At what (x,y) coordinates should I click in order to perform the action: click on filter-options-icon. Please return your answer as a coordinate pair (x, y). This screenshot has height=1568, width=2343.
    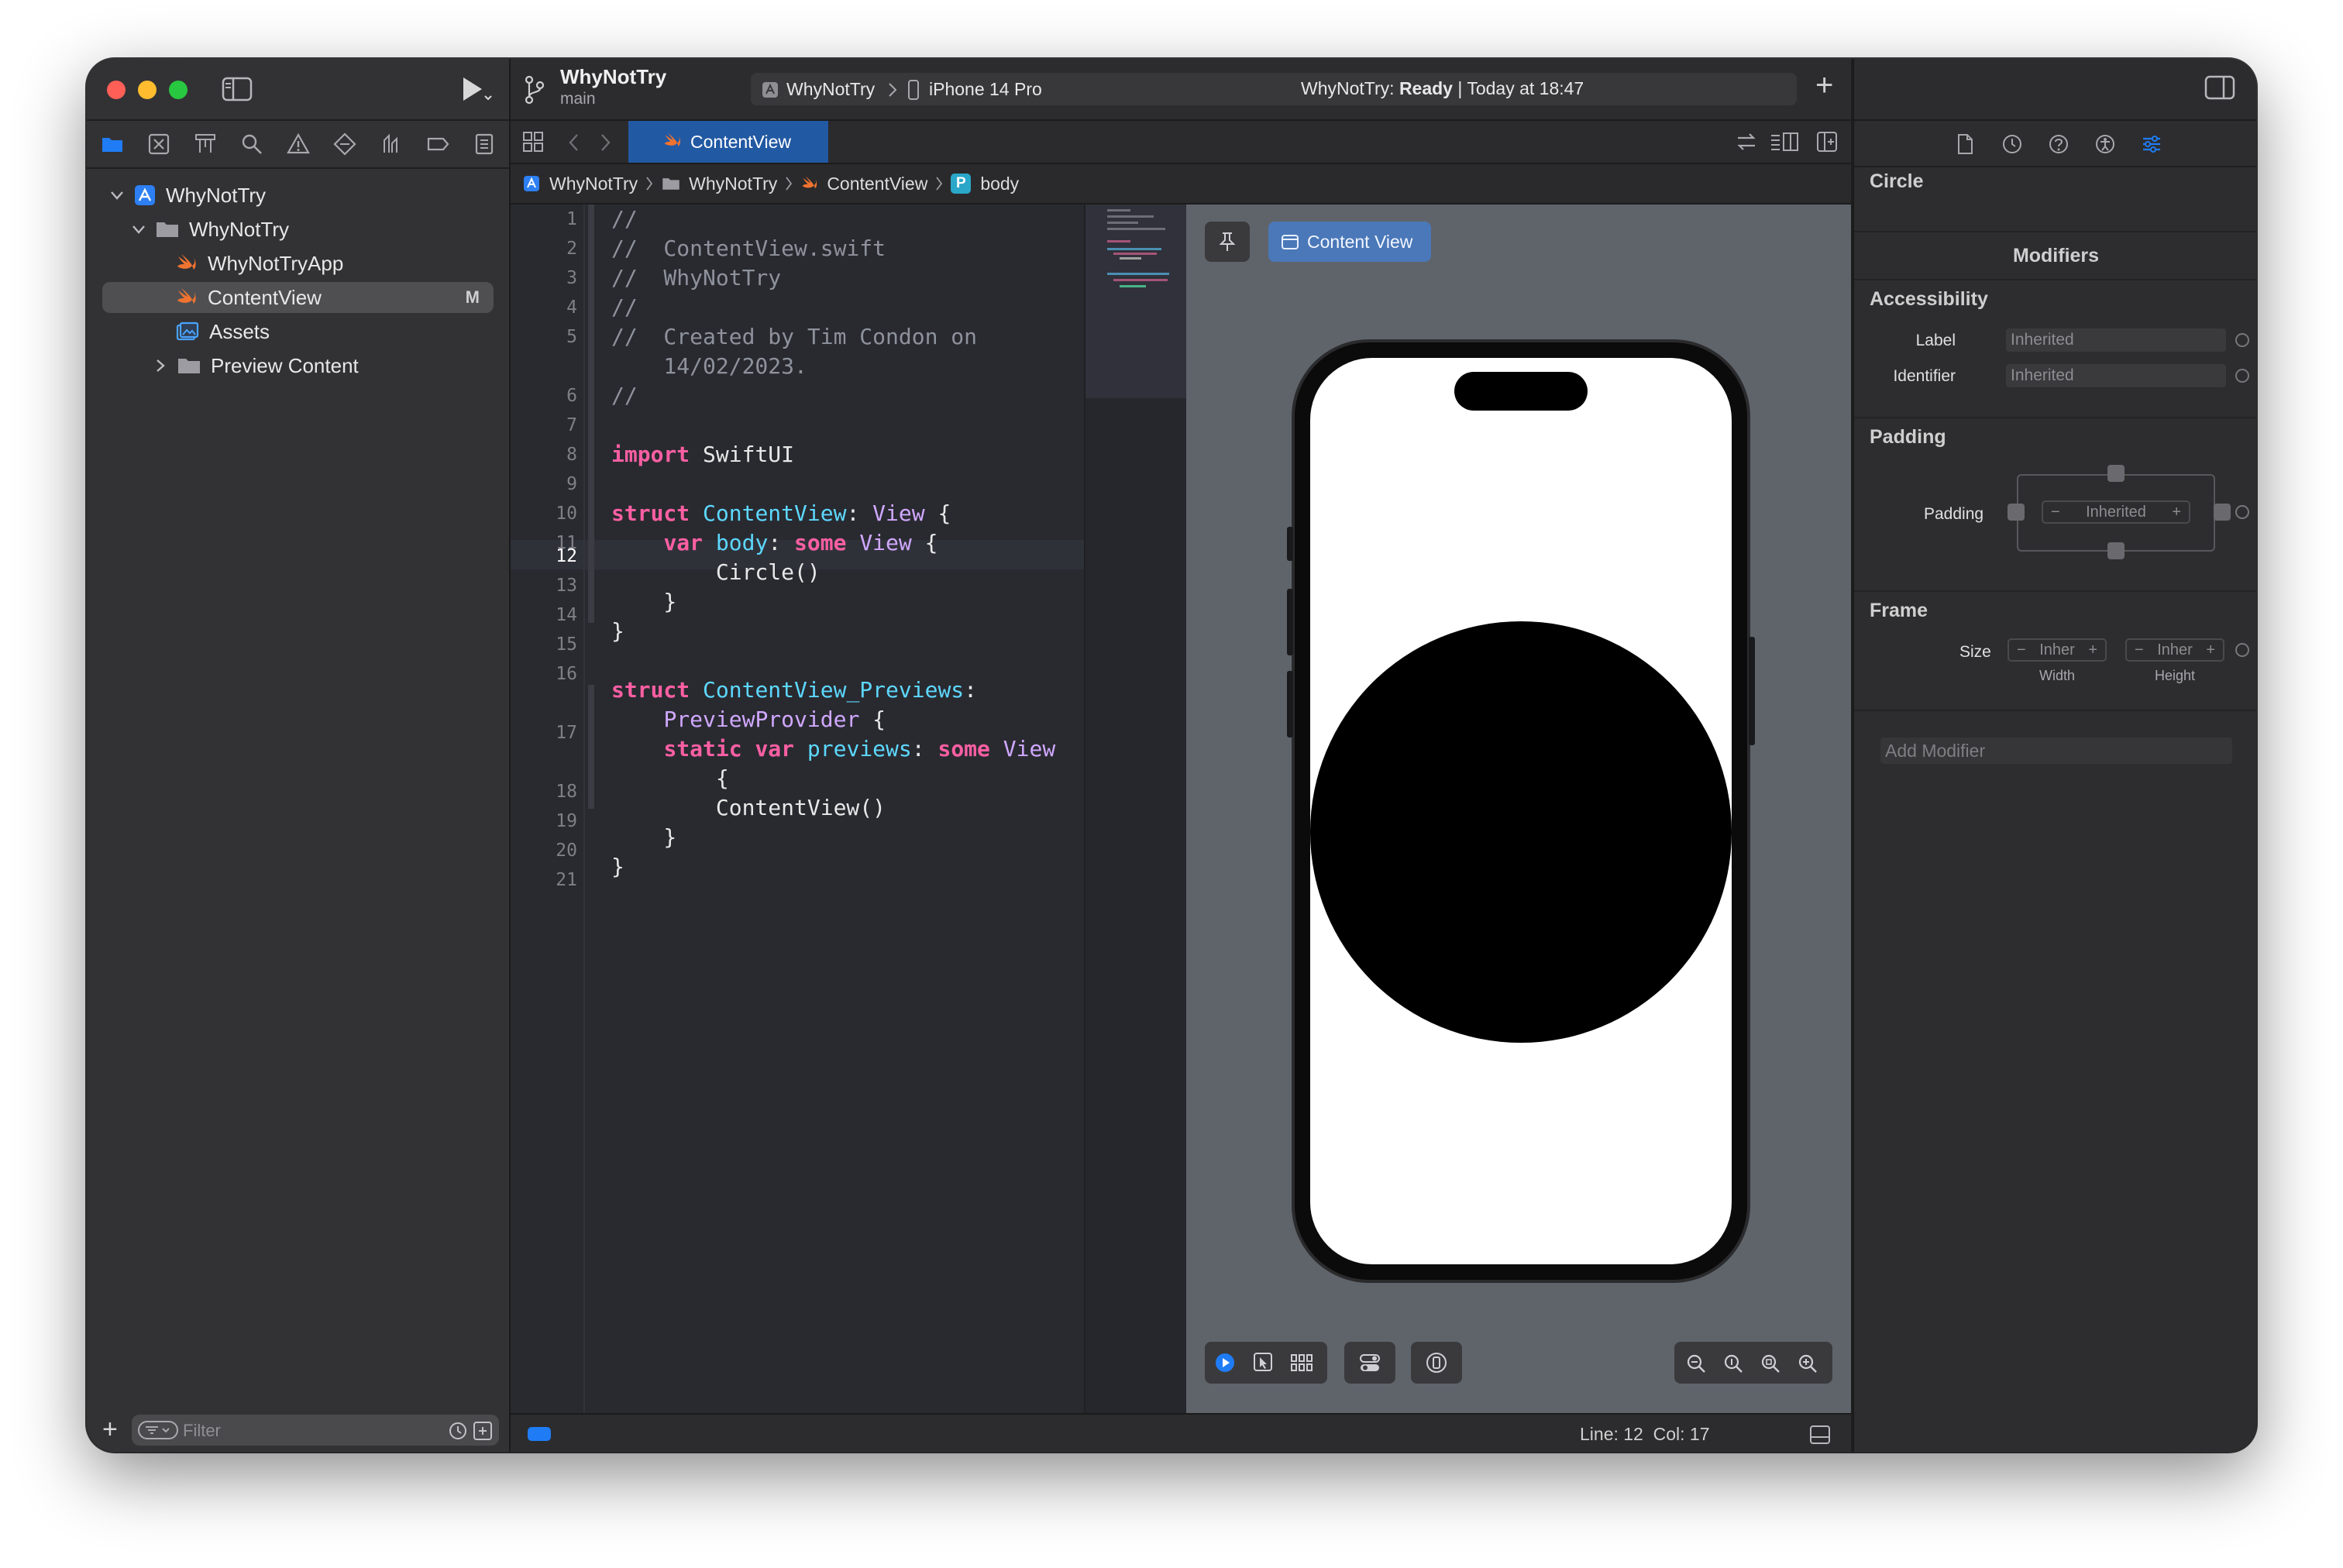
    Looking at the image, I should click on (158, 1430).